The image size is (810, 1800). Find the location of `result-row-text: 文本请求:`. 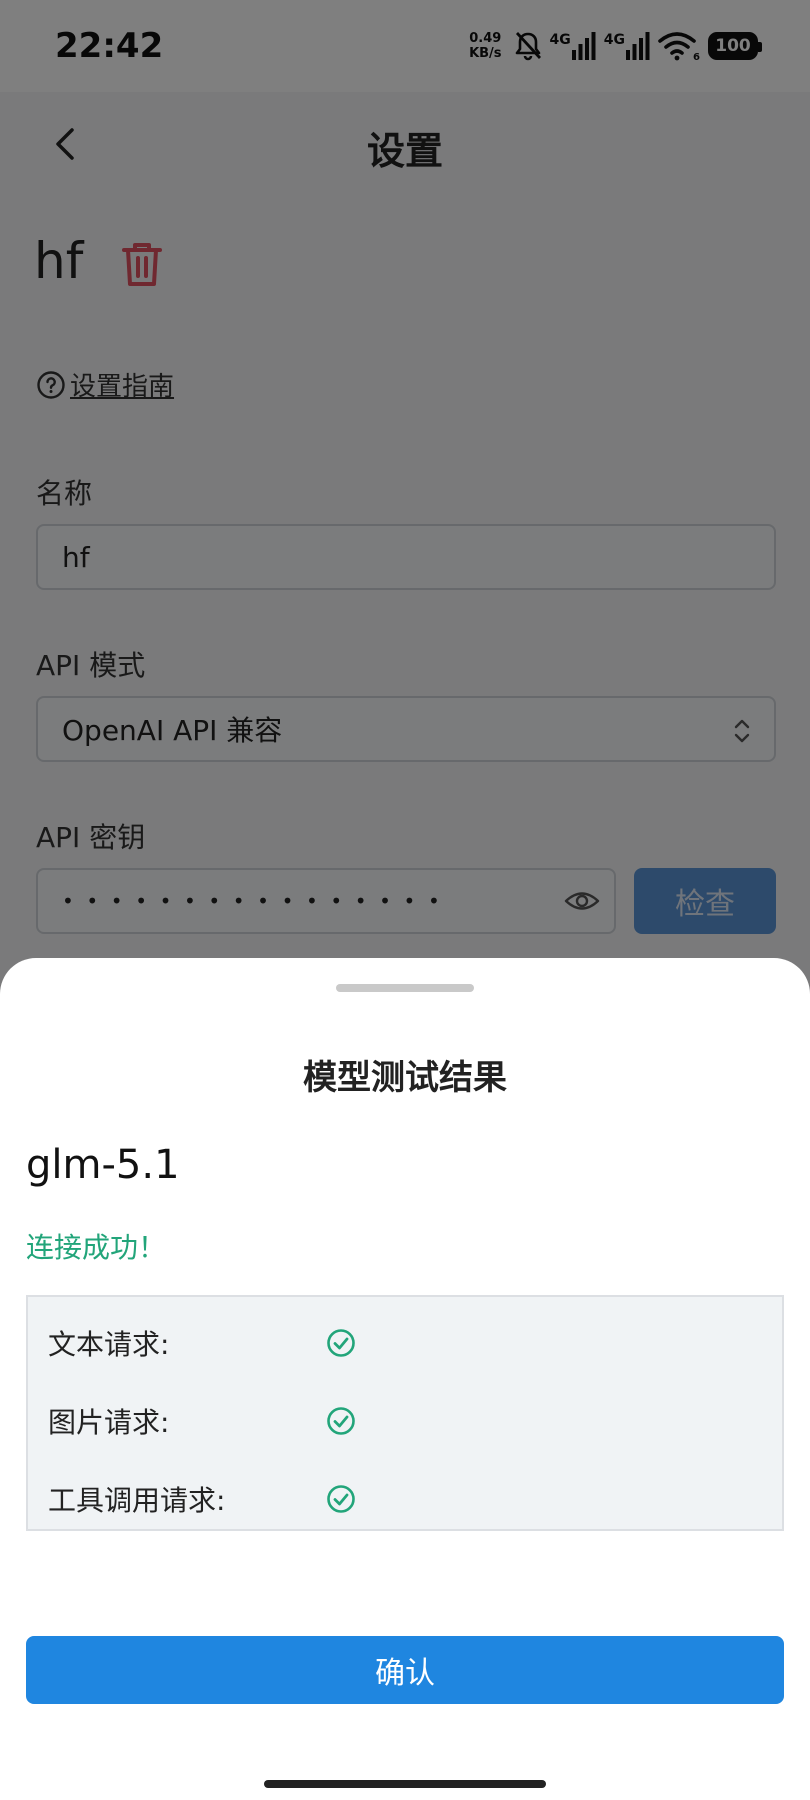

result-row-text: 文本请求: is located at coordinates (202, 1343).